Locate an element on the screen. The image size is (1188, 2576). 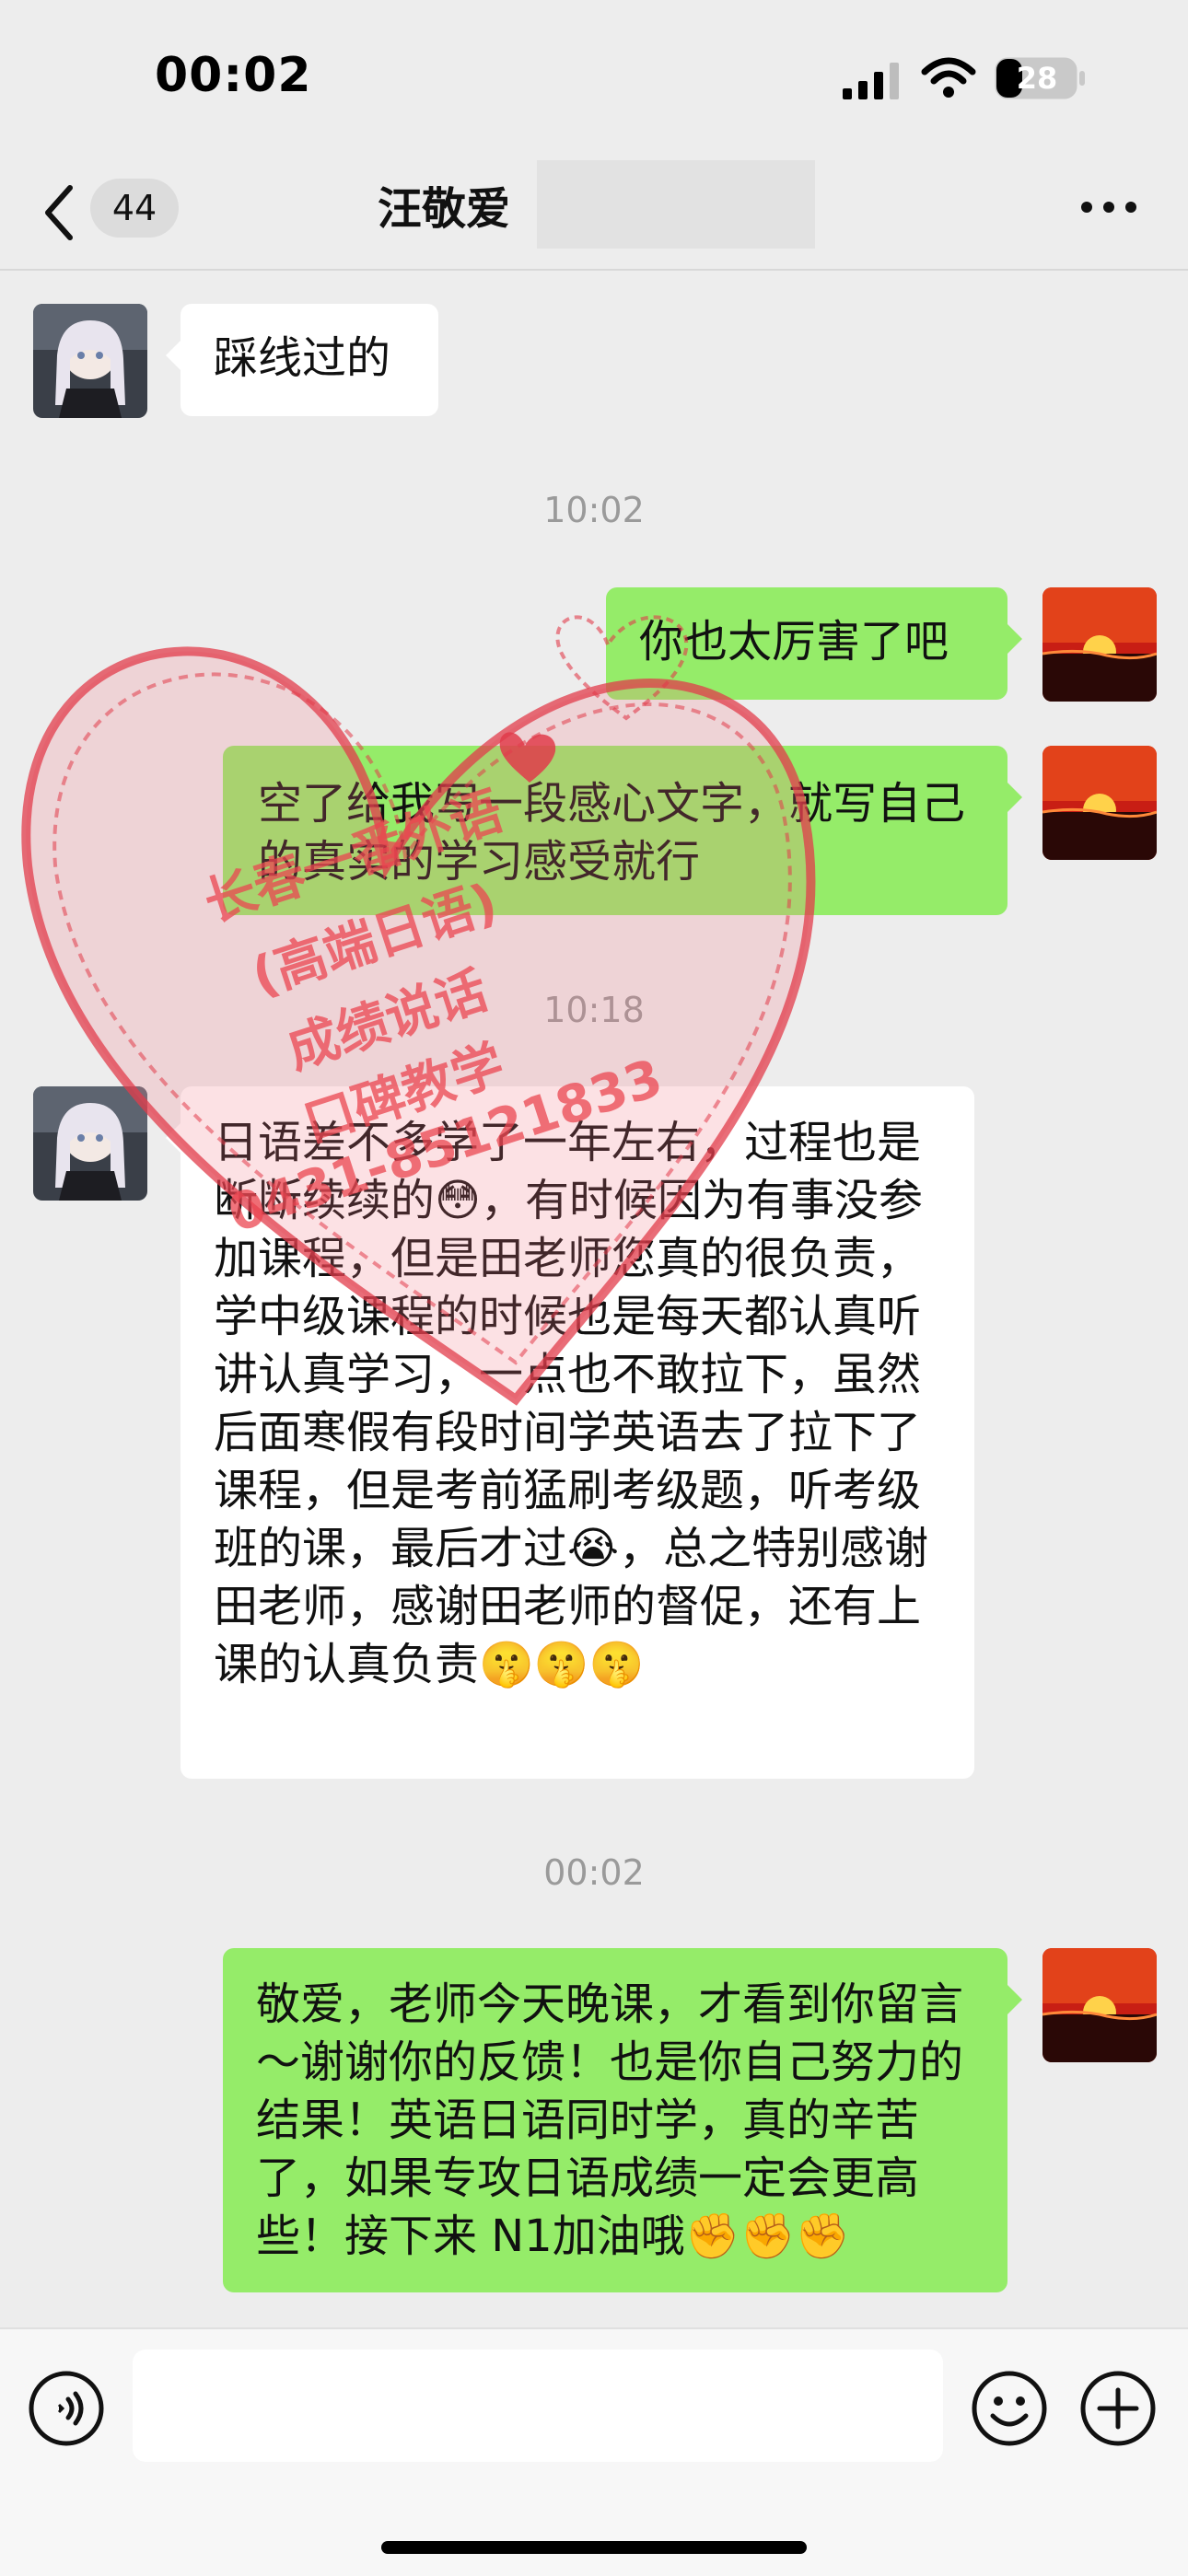
message-timestamp: 00:02 is located at coordinates (594, 1872).